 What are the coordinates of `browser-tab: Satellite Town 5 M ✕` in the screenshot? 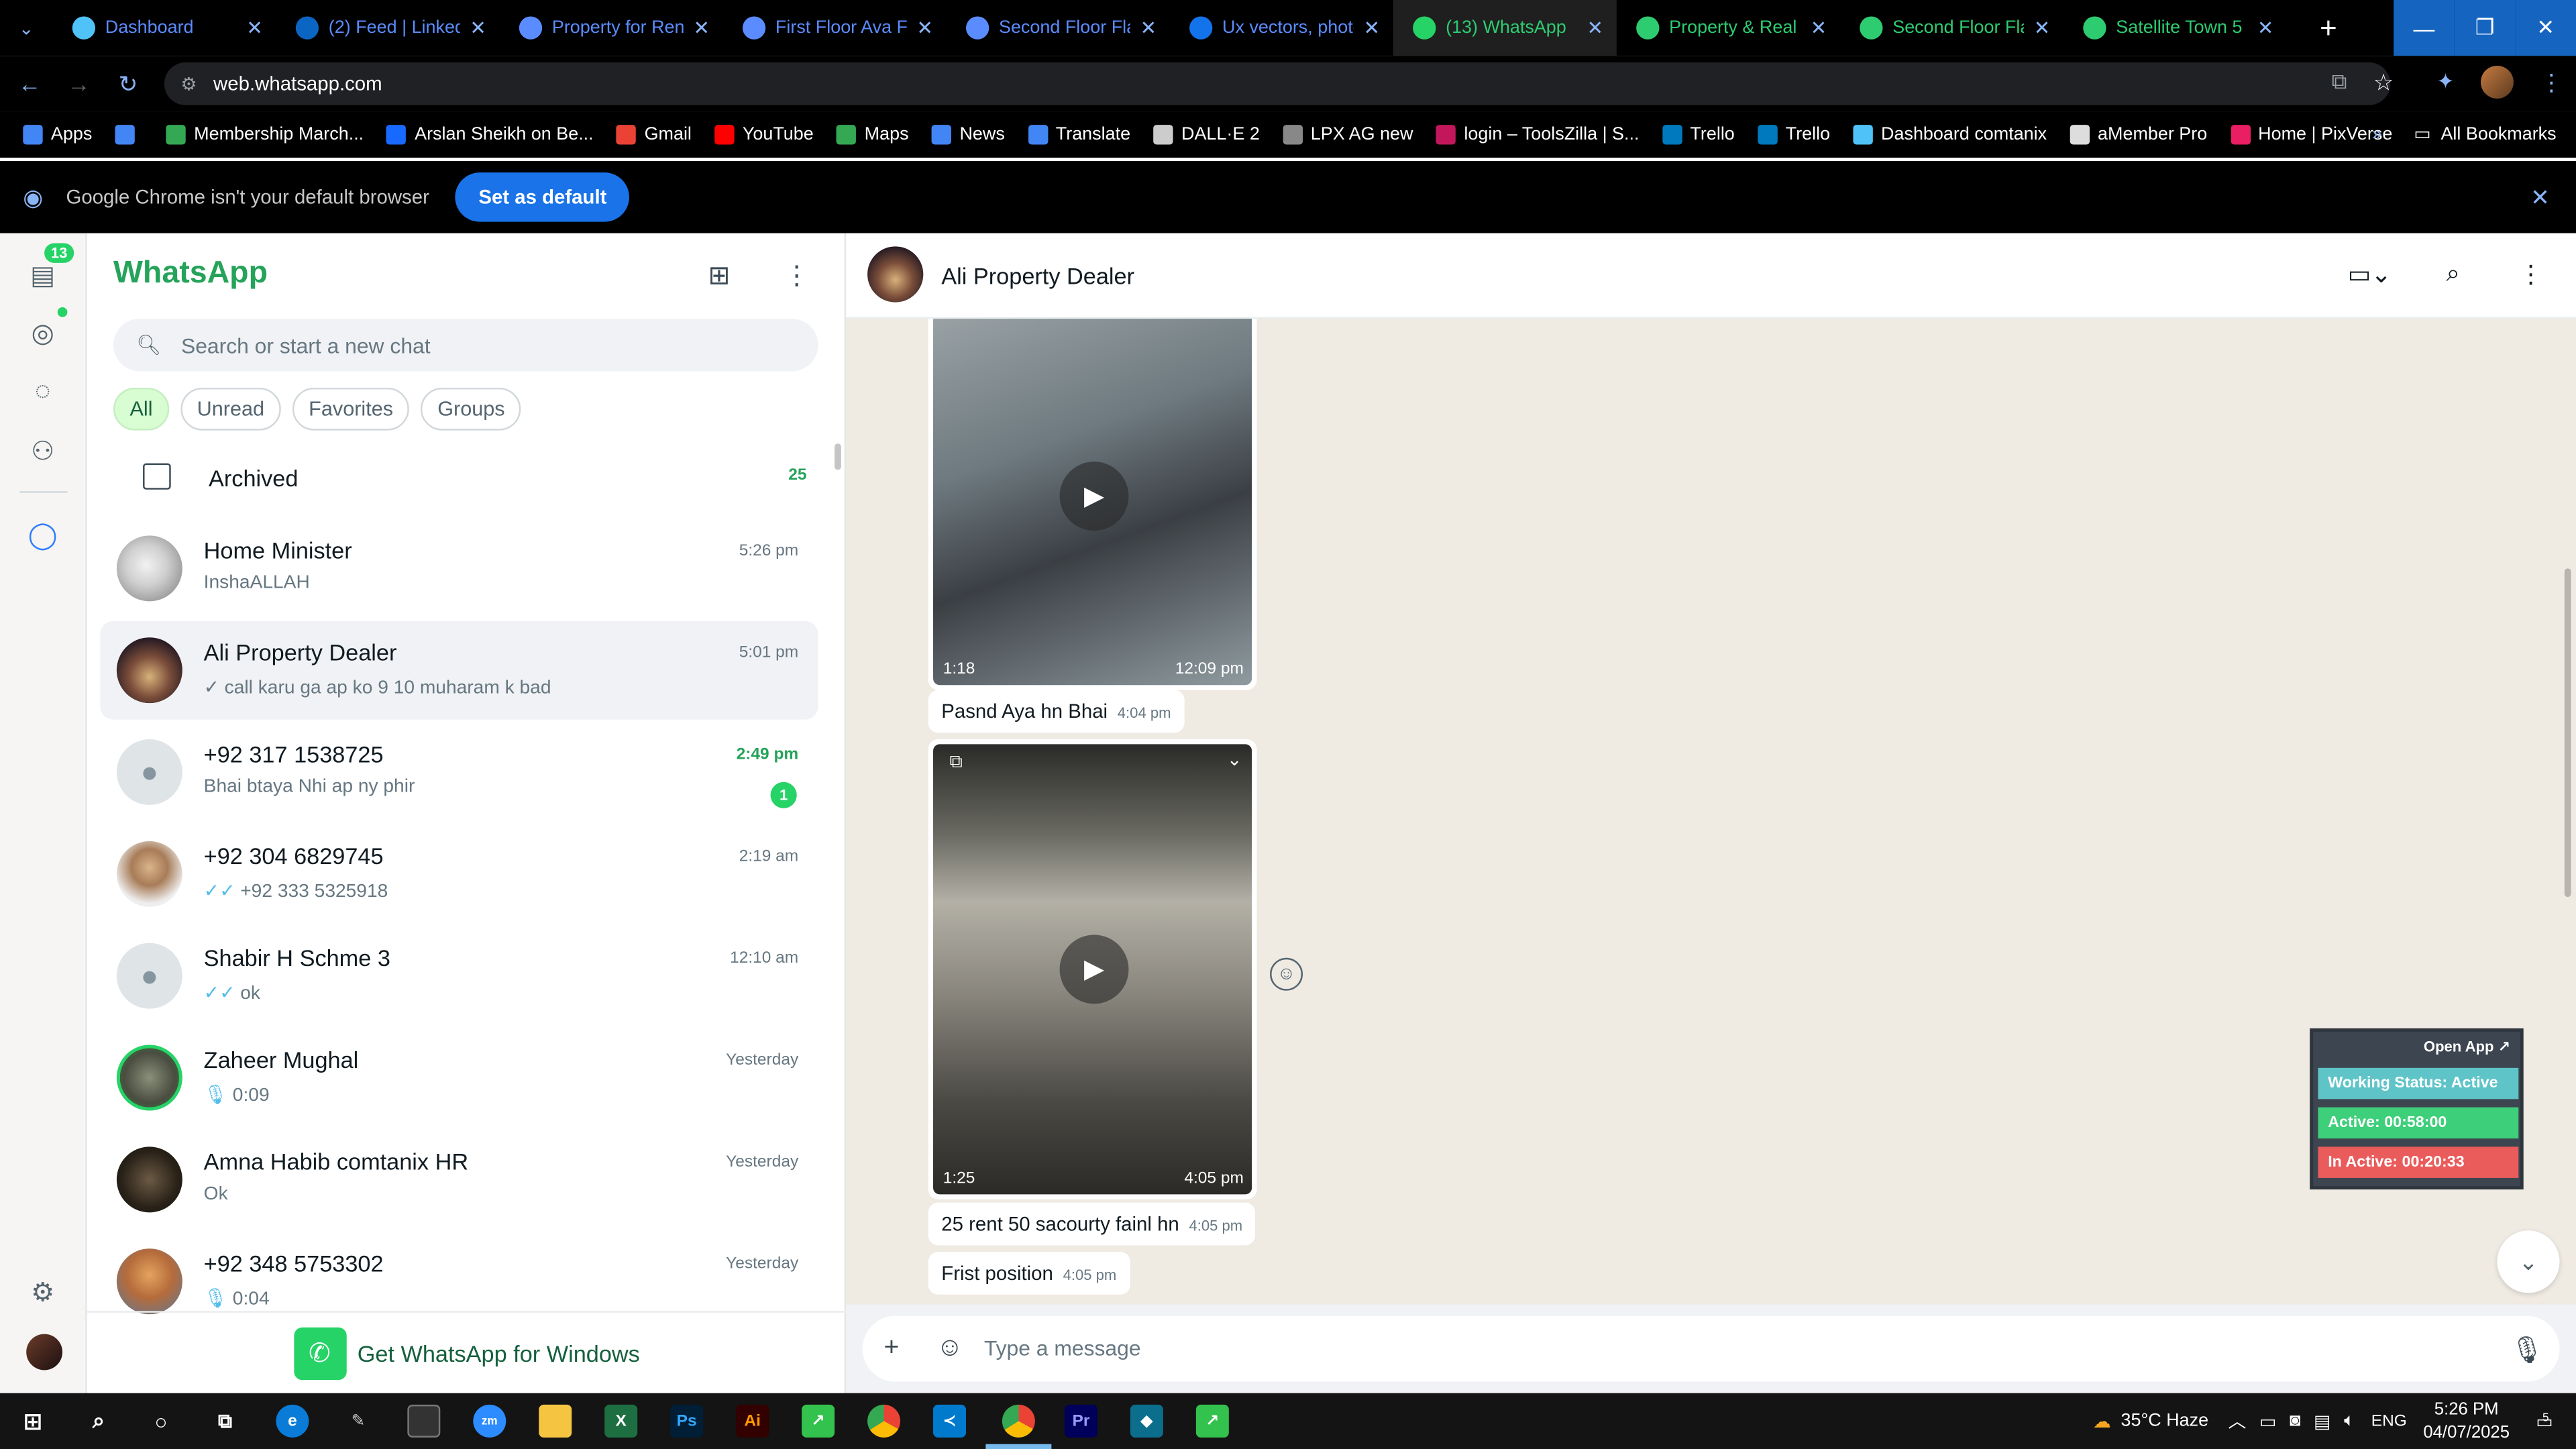 It's located at (2175, 28).